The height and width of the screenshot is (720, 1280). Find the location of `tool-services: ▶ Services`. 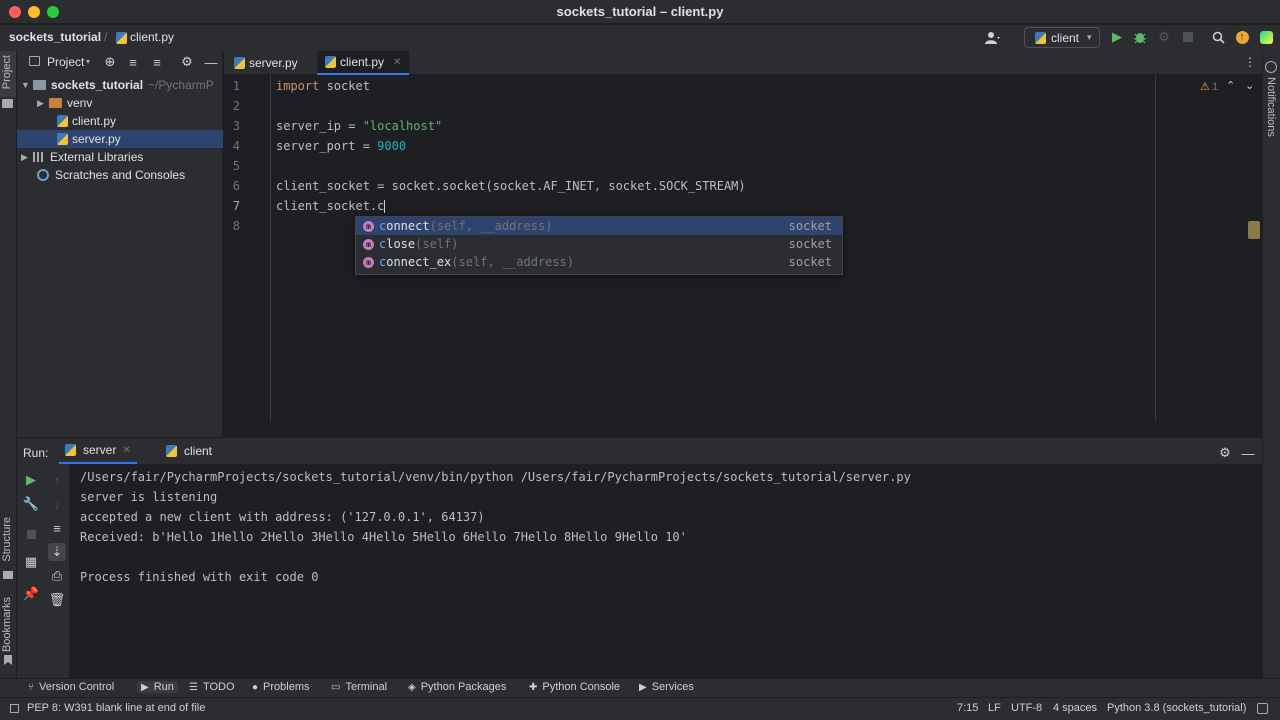

tool-services: ▶ Services is located at coordinates (666, 687).